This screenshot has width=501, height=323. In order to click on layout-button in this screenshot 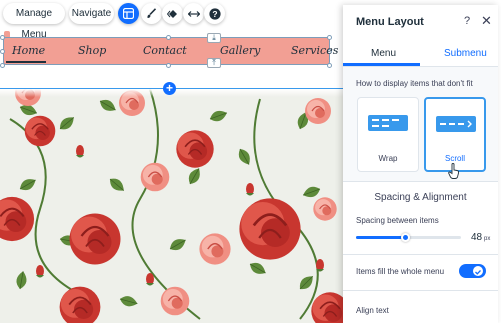, I will do `click(128, 13)`.